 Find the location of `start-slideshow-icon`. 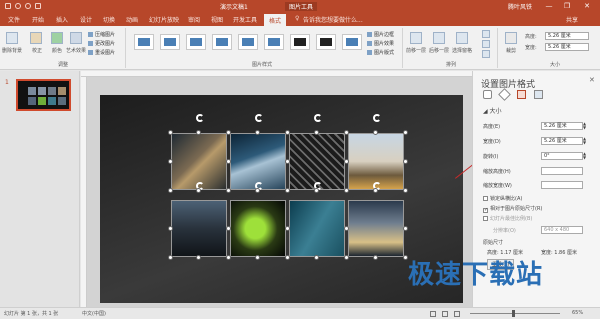

start-slideshow-icon is located at coordinates (38, 6).